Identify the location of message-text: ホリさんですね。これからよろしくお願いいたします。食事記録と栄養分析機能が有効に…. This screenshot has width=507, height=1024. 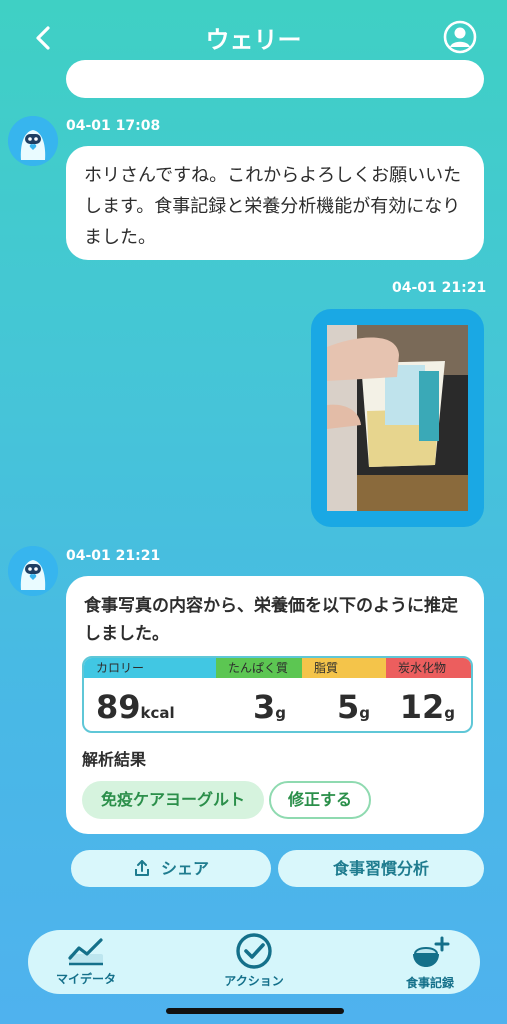
(273, 206).